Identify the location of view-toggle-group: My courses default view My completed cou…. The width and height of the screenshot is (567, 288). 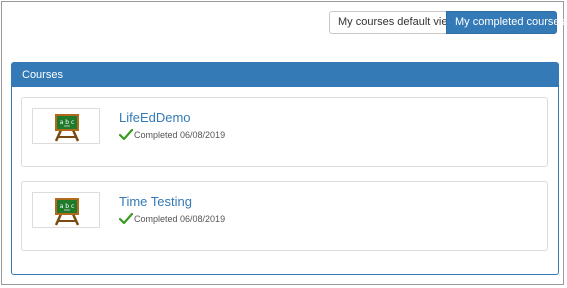
(447, 22).